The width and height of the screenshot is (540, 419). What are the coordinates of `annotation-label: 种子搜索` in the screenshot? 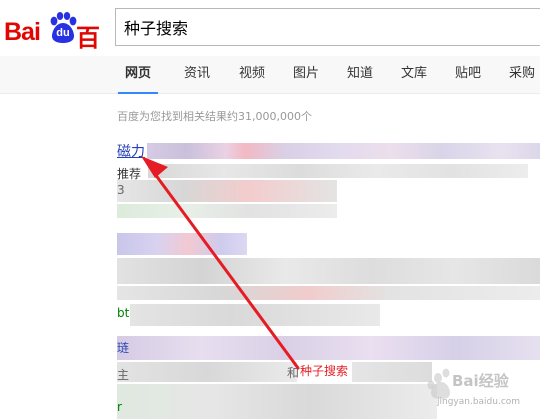 It's located at (324, 371).